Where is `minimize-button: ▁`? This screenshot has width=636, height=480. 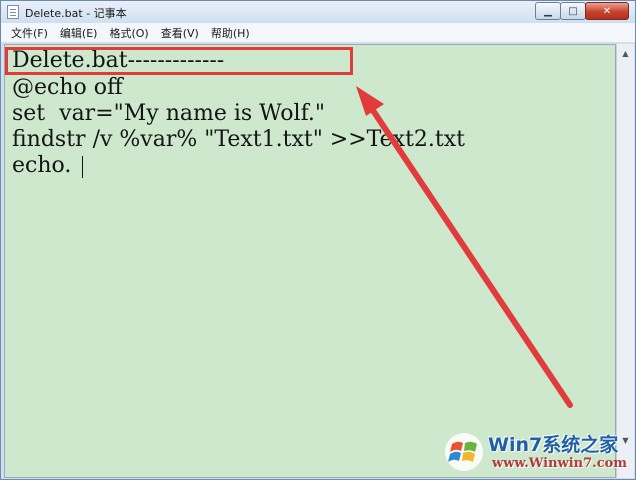 minimize-button: ▁ is located at coordinates (548, 11).